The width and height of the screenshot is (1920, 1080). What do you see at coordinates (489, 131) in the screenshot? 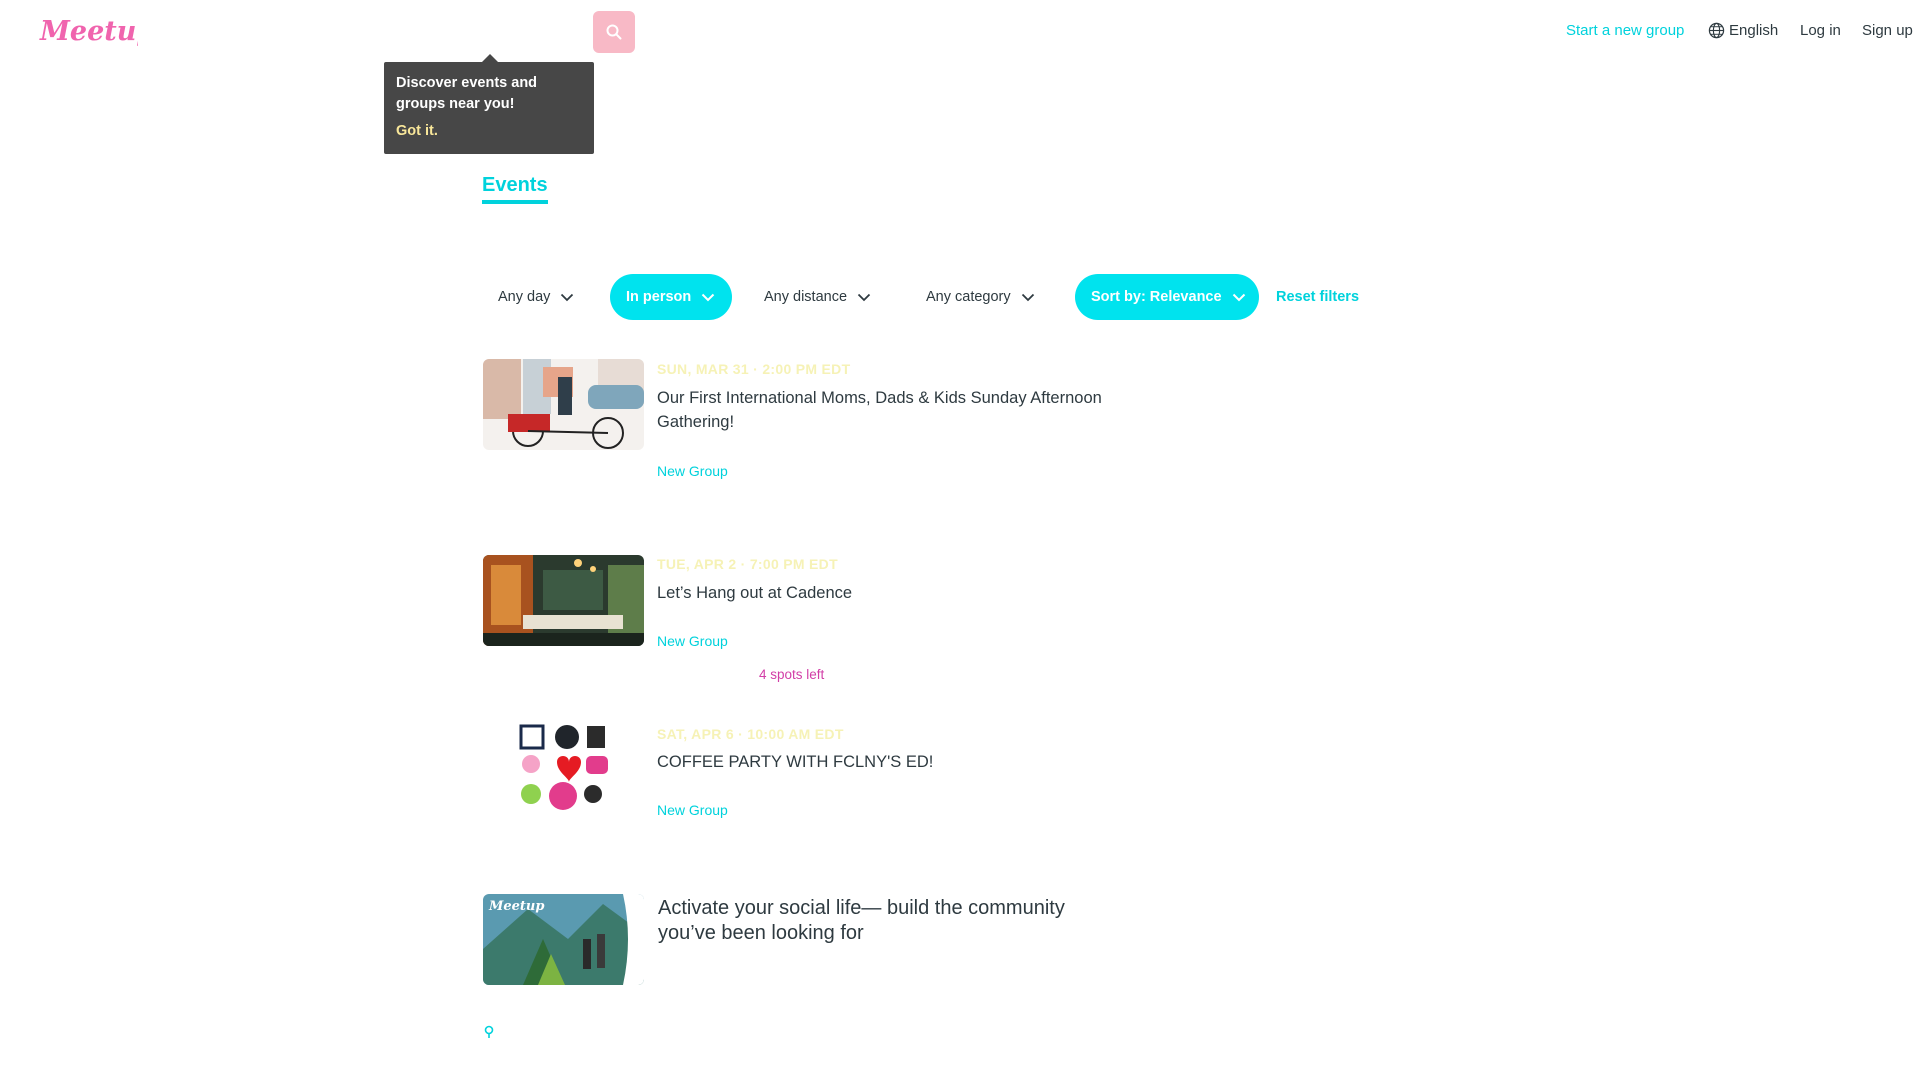
I see `tooltip-got-it-button: Got it.` at bounding box center [489, 131].